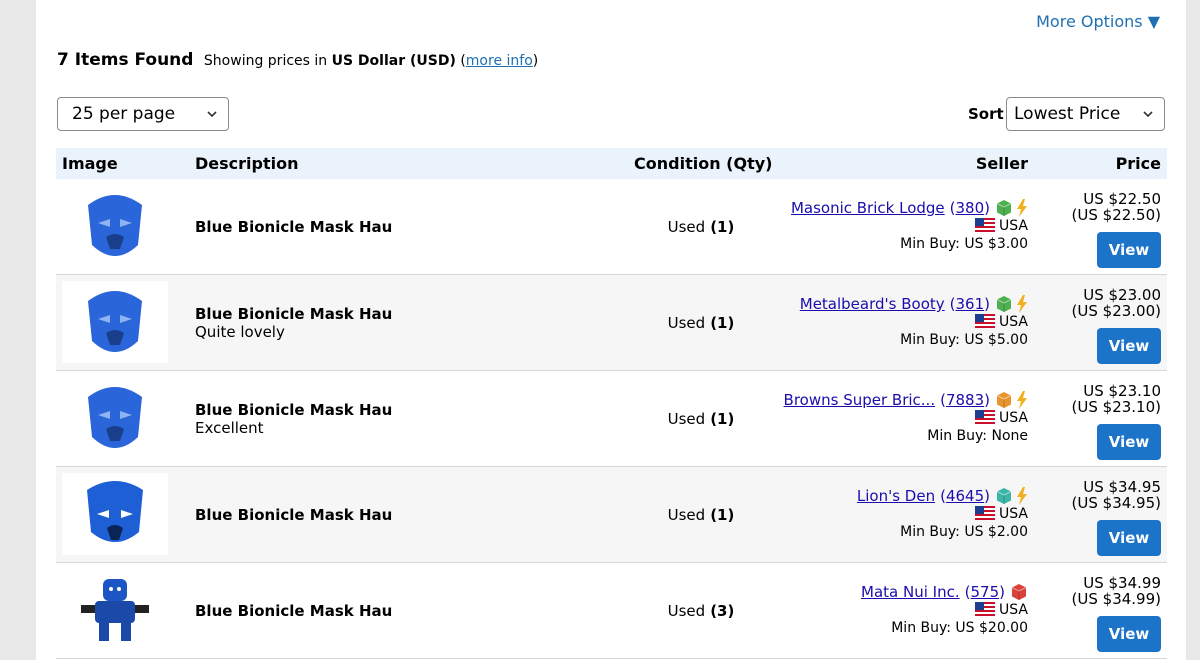 The image size is (1200, 660). What do you see at coordinates (868, 208) in the screenshot?
I see `seller-link: Masonic Brick Lodge` at bounding box center [868, 208].